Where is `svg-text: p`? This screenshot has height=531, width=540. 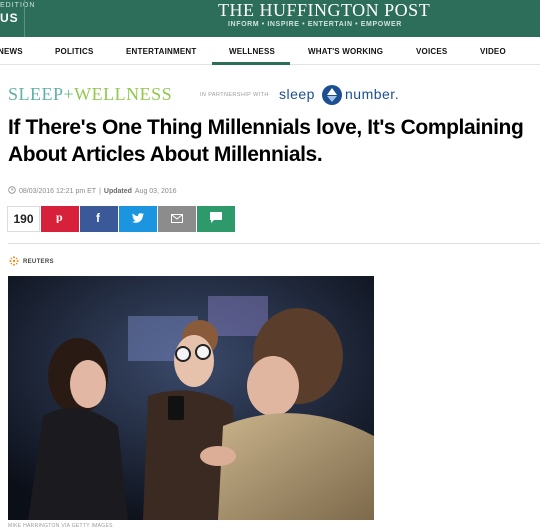 svg-text: p is located at coordinates (59, 217).